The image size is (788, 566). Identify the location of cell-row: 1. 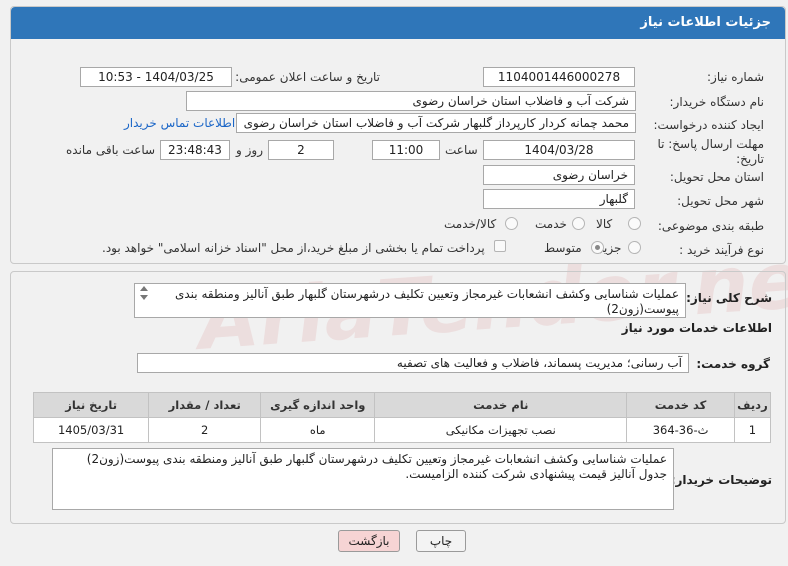
(752, 430).